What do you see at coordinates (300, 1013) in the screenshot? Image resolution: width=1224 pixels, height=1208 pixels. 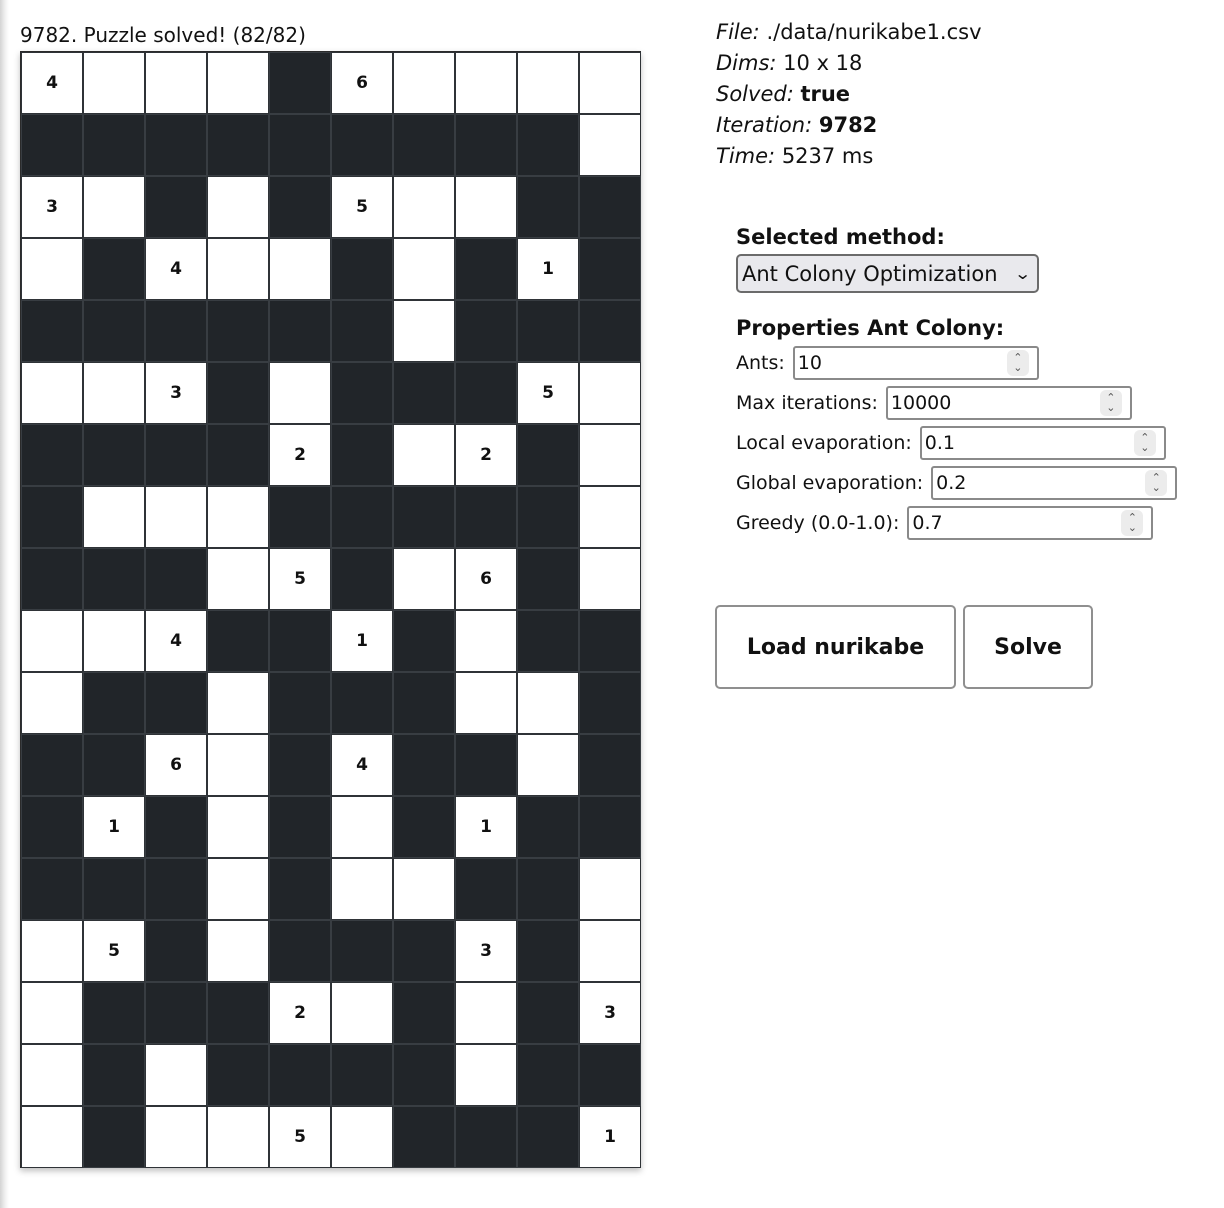 I see `board-cell-clue: 2` at bounding box center [300, 1013].